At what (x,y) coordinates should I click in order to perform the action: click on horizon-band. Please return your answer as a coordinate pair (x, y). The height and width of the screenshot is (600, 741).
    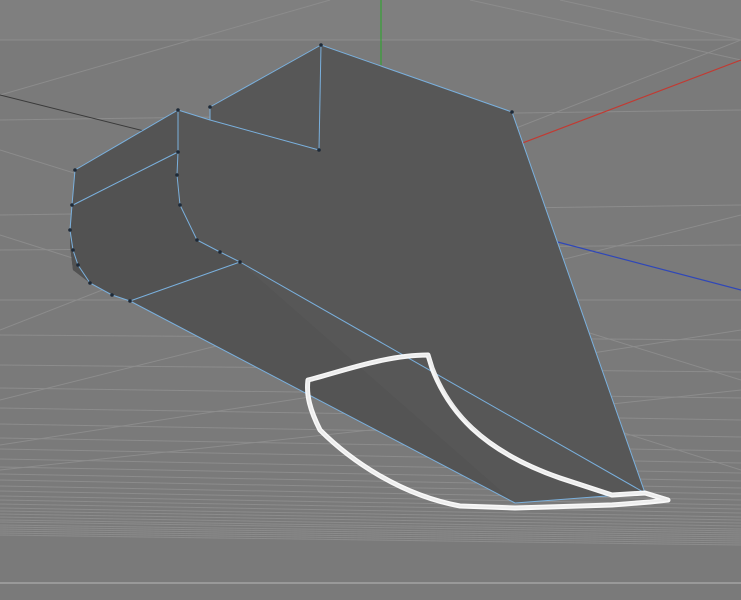
    Looking at the image, I should click on (370, 20).